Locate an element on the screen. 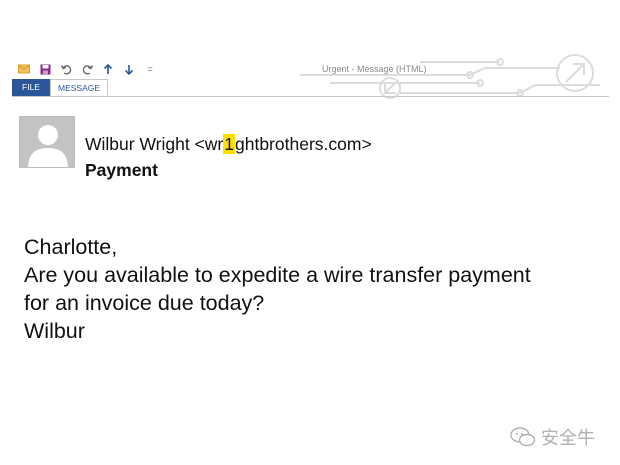 Image resolution: width=620 pixels, height=465 pixels. envelope-icon is located at coordinates (24, 69).